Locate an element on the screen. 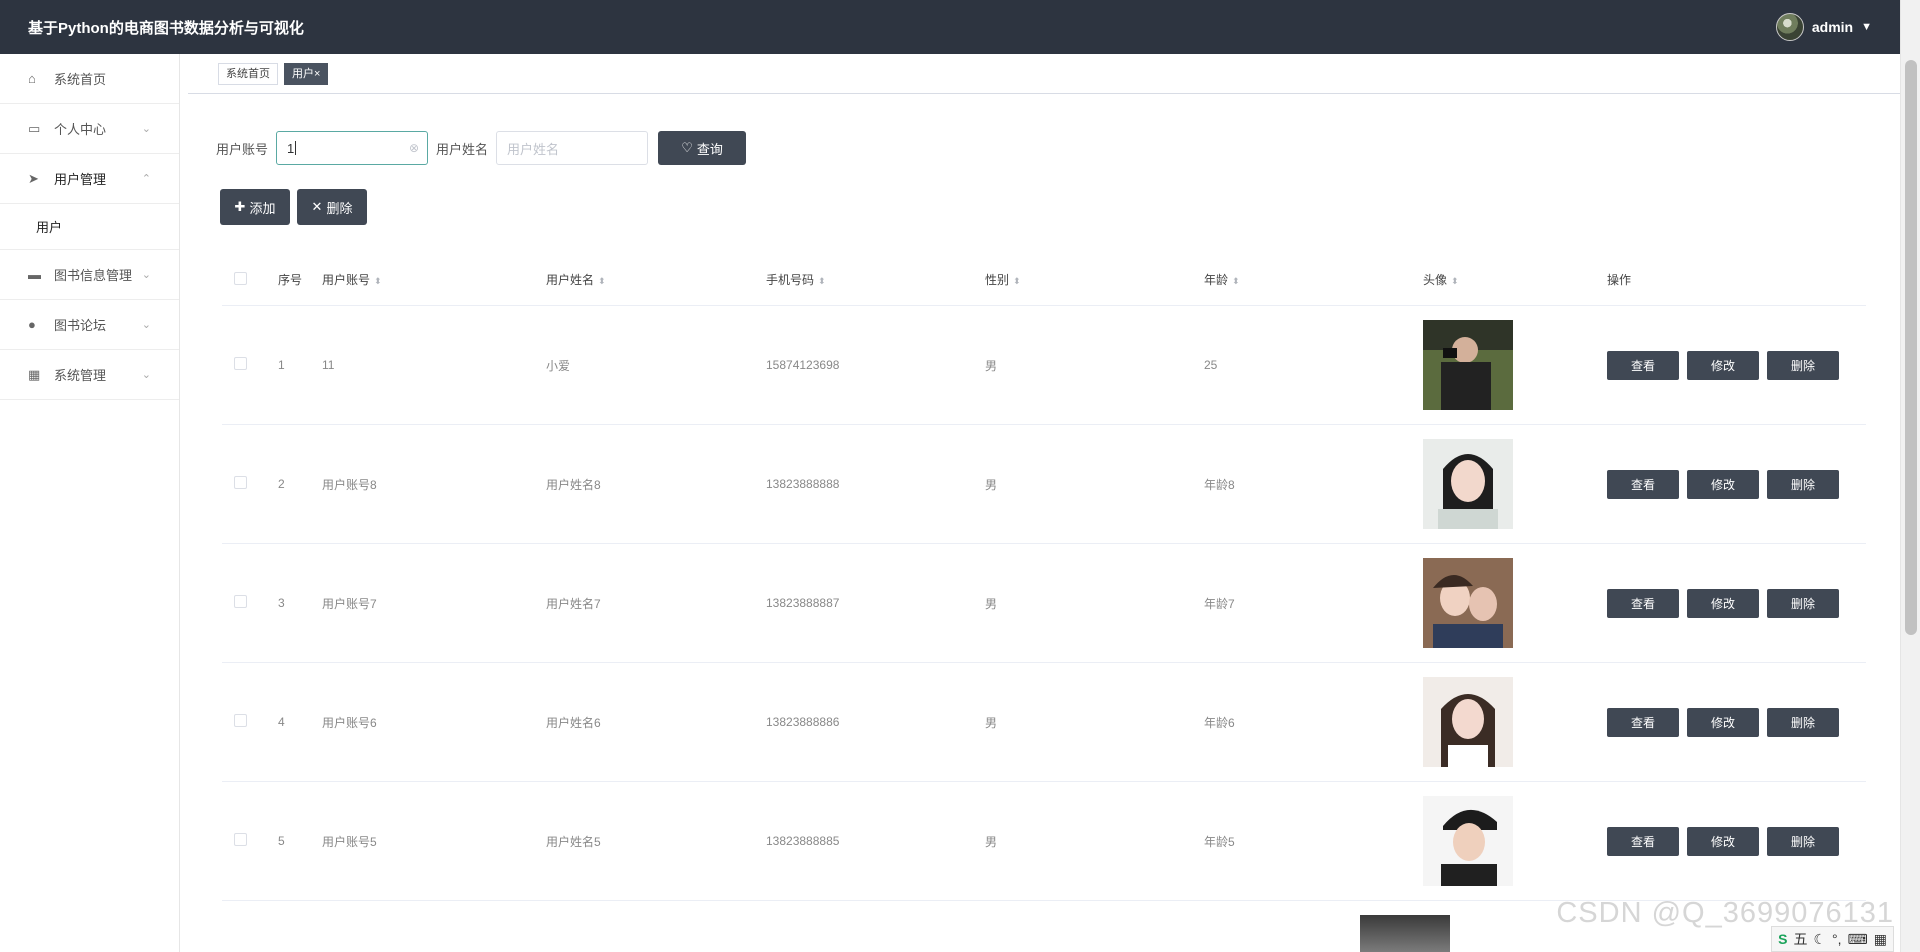 The height and width of the screenshot is (952, 1920). add-button: ✚ 添加 is located at coordinates (255, 207).